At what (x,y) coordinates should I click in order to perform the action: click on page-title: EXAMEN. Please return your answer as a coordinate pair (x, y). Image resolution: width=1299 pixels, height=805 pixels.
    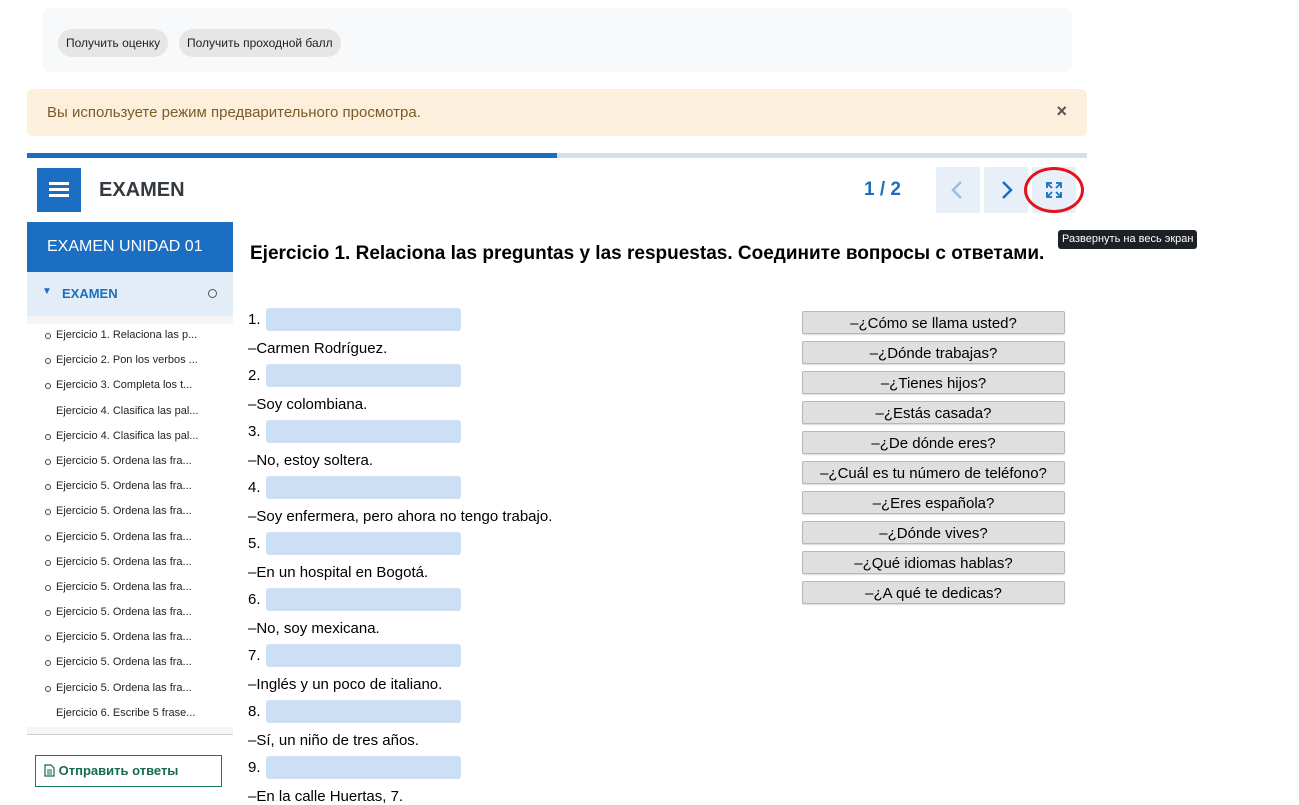
    Looking at the image, I should click on (142, 190).